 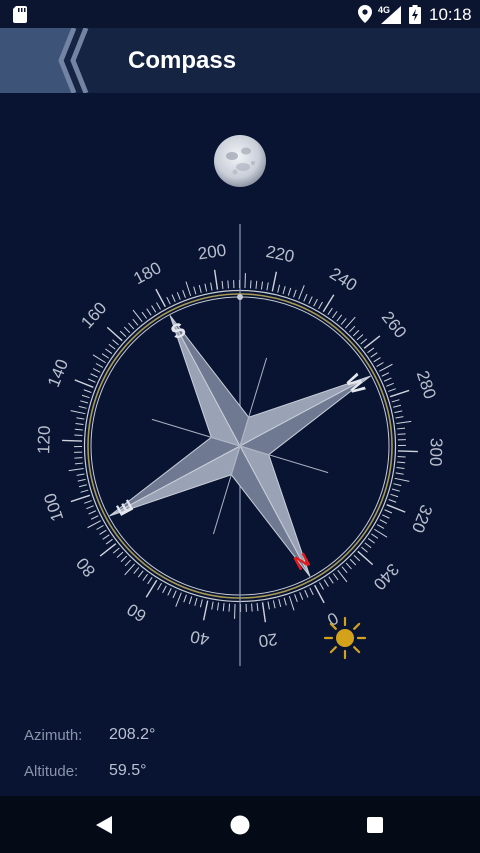 What do you see at coordinates (132, 734) in the screenshot?
I see `azimuth-value: 208.2°` at bounding box center [132, 734].